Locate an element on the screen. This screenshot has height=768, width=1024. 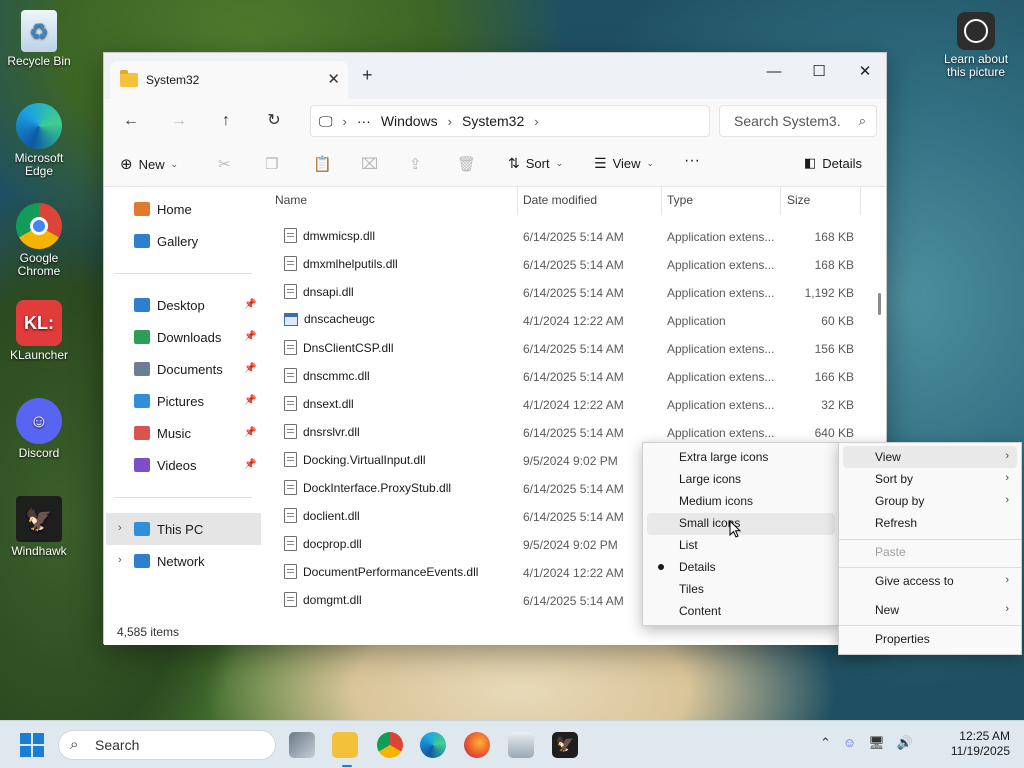
column-size: Size is located at coordinates (798, 200).